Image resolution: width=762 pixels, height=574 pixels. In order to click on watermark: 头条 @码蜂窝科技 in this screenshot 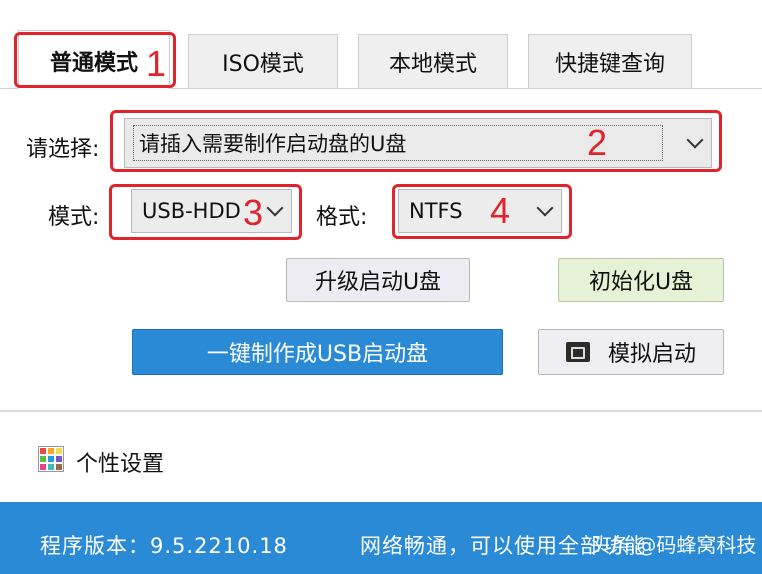, I will do `click(673, 545)`.